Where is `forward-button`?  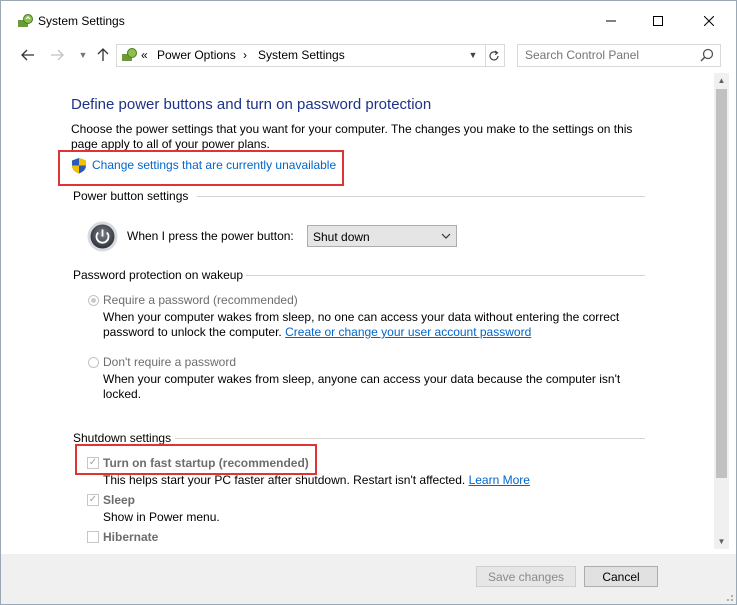
forward-button is located at coordinates (57, 55).